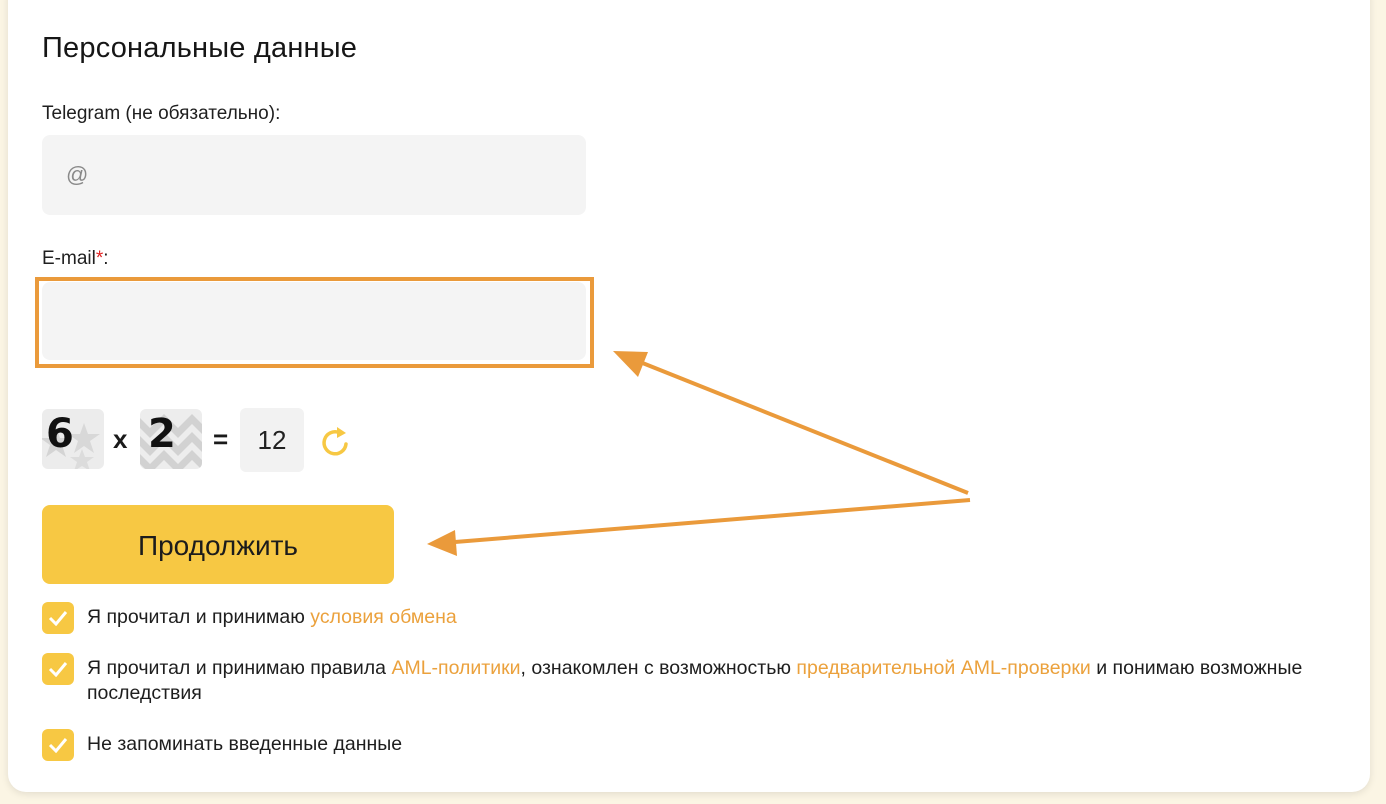 This screenshot has width=1386, height=804. What do you see at coordinates (221, 439) in the screenshot?
I see `captcha-equals: =` at bounding box center [221, 439].